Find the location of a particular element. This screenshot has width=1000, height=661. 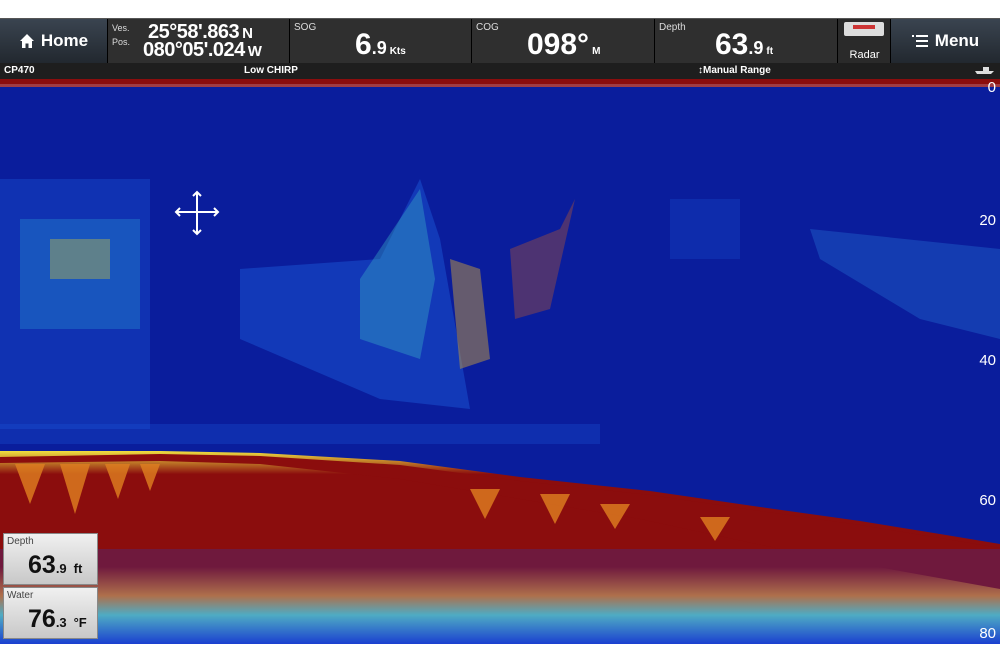

boat-icon is located at coordinates (984, 70).